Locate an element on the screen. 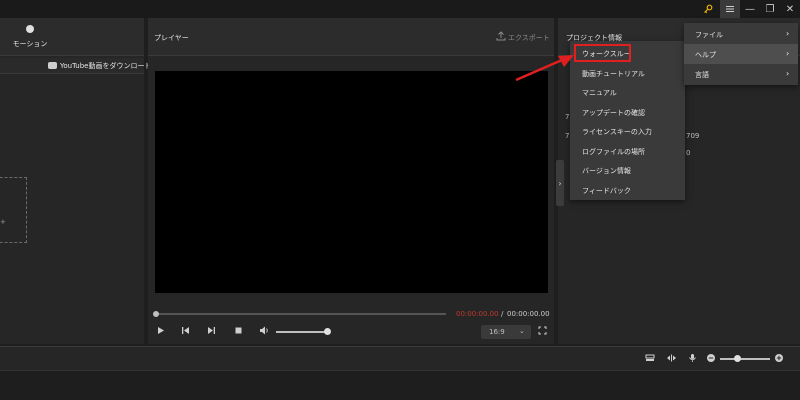 Image resolution: width=800 pixels, height=400 pixels. menu-item-help: ヘルプ › is located at coordinates (741, 54).